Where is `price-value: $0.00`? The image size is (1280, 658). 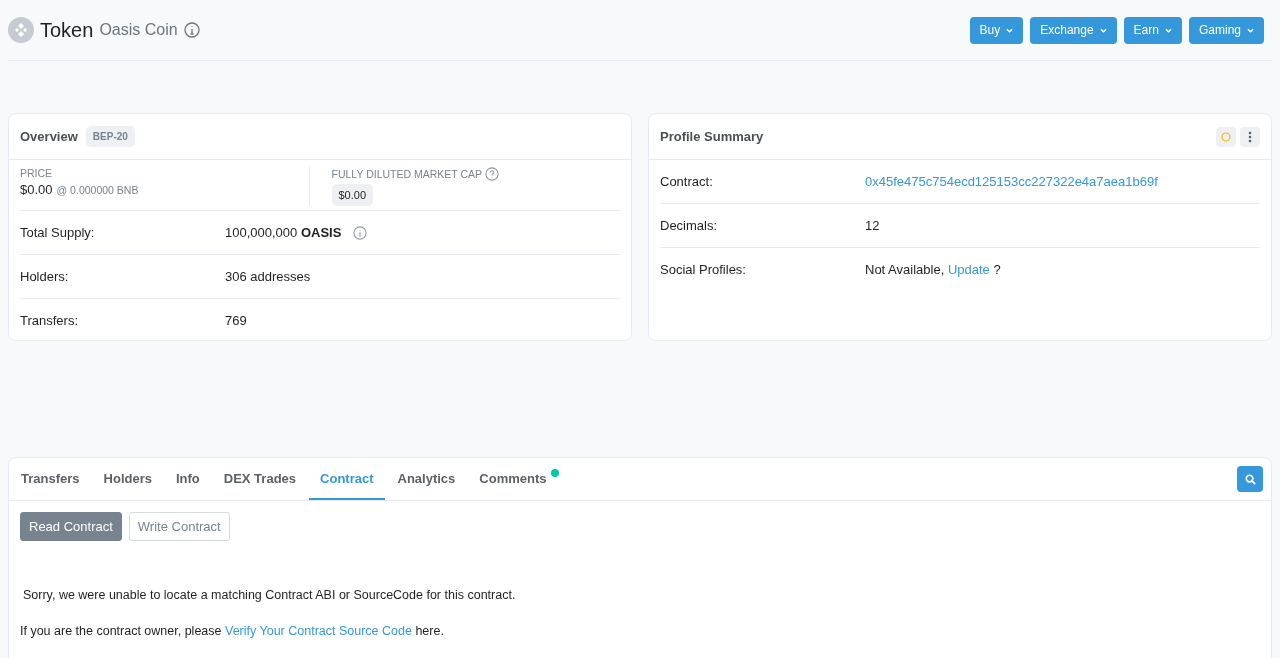 price-value: $0.00 is located at coordinates (36, 189).